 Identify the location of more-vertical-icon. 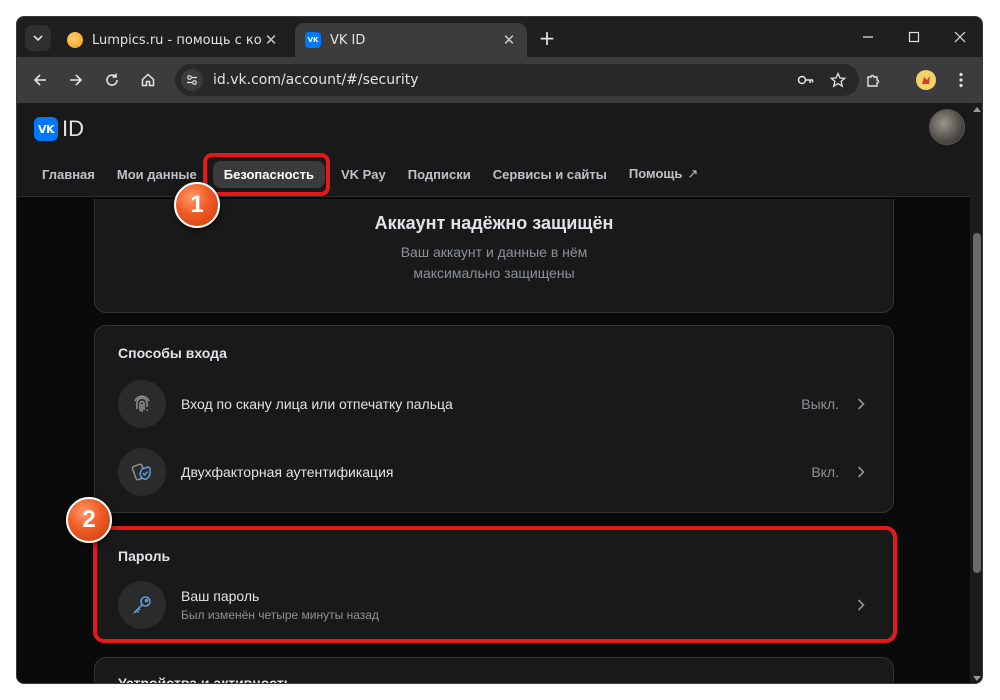
(961, 80).